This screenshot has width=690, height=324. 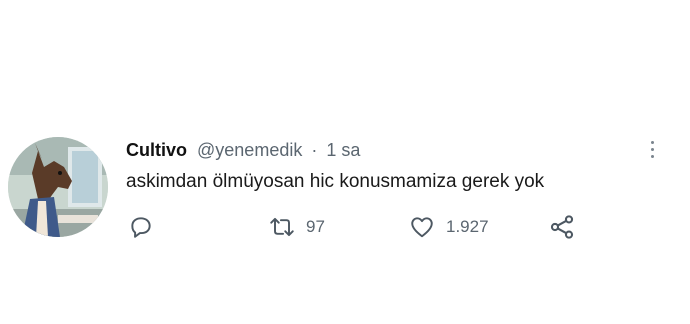 What do you see at coordinates (282, 227) in the screenshot?
I see `retweet-icon` at bounding box center [282, 227].